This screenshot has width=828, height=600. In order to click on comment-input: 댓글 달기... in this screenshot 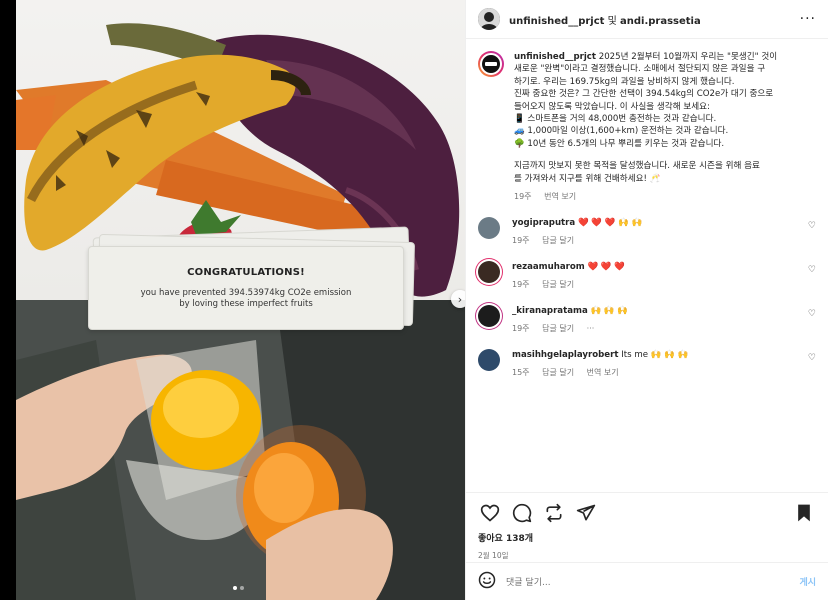, I will do `click(528, 581)`.